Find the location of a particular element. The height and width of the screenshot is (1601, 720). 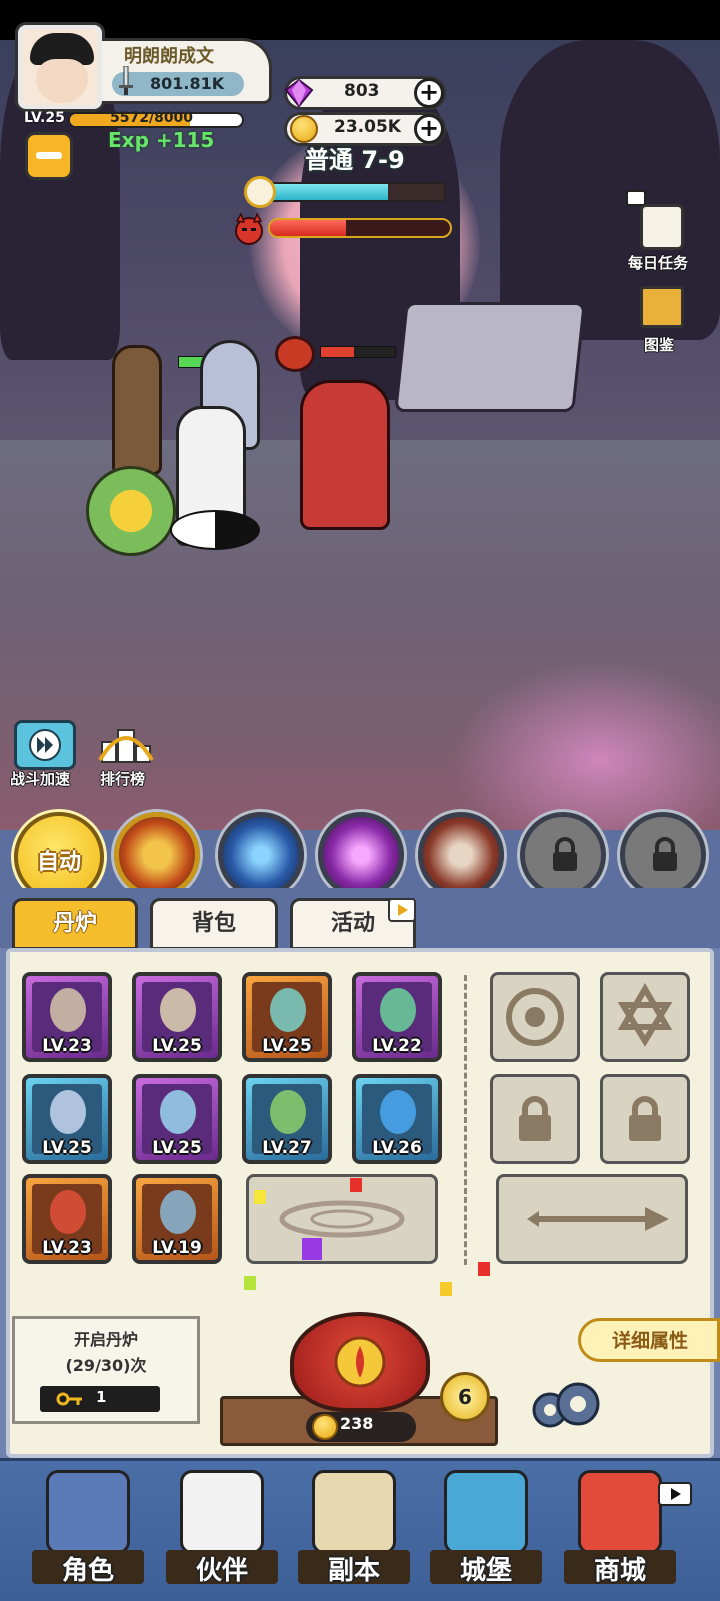

equipment-slot-scroll: LV.25 is located at coordinates (67, 1119).